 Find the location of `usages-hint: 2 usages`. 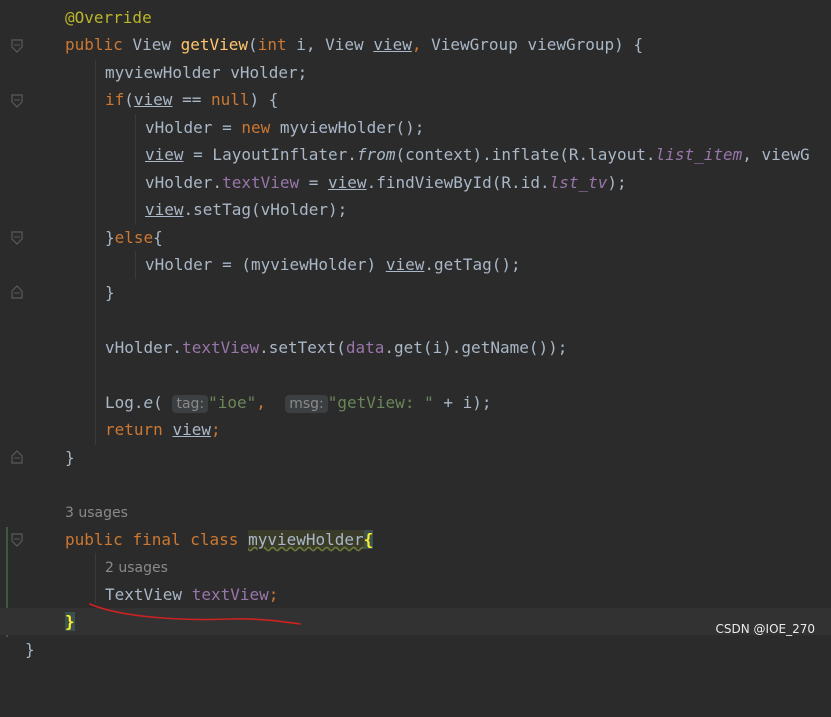

usages-hint: 2 usages is located at coordinates (136, 568).